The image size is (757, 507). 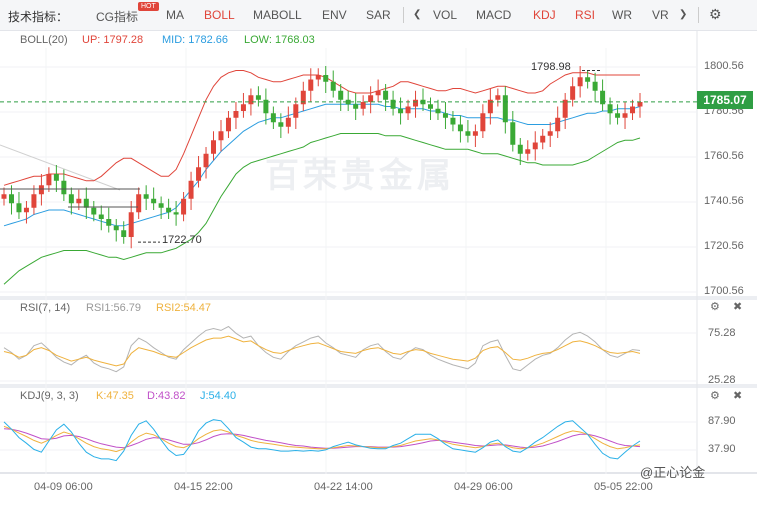 I want to click on kdj-y-tick: 37.90, so click(x=722, y=449).